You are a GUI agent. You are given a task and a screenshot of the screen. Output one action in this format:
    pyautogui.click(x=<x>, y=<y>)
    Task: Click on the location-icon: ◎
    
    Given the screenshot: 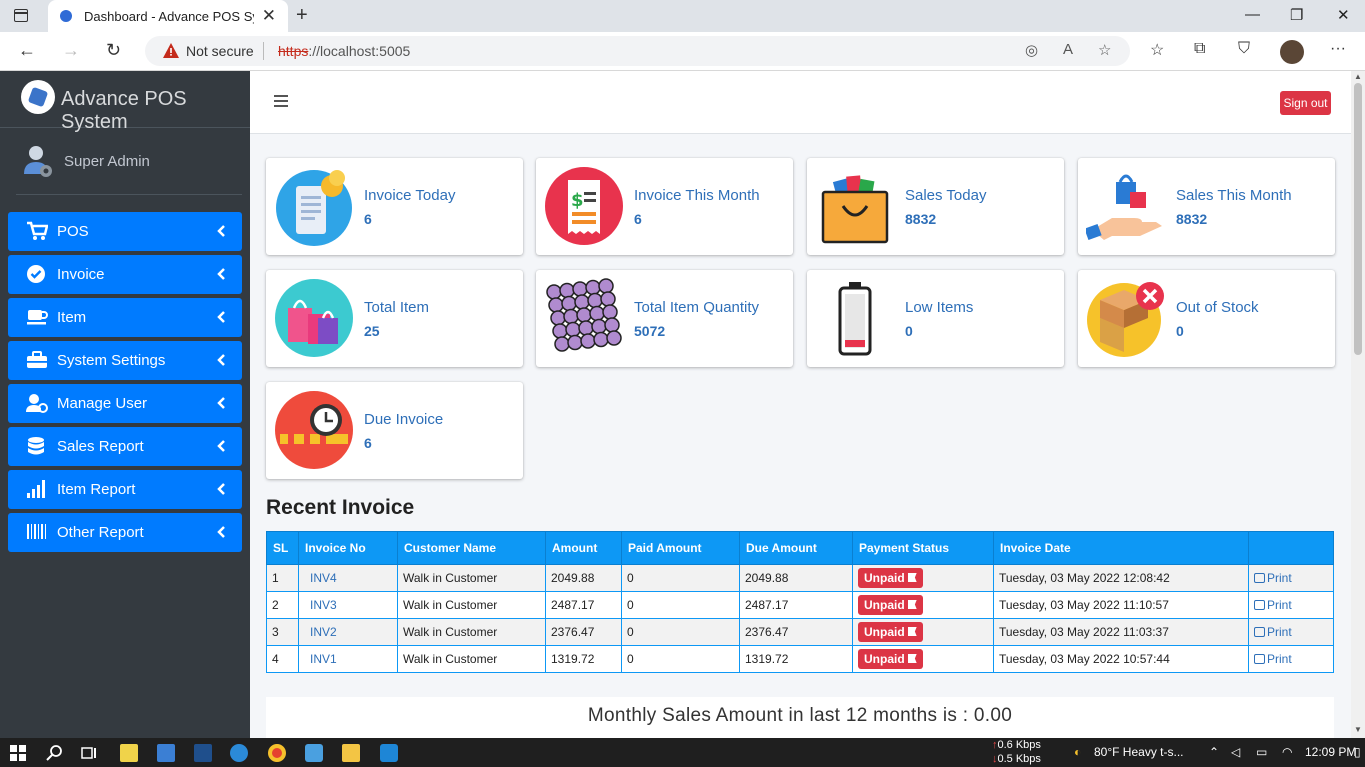 What is the action you would take?
    pyautogui.click(x=1031, y=50)
    